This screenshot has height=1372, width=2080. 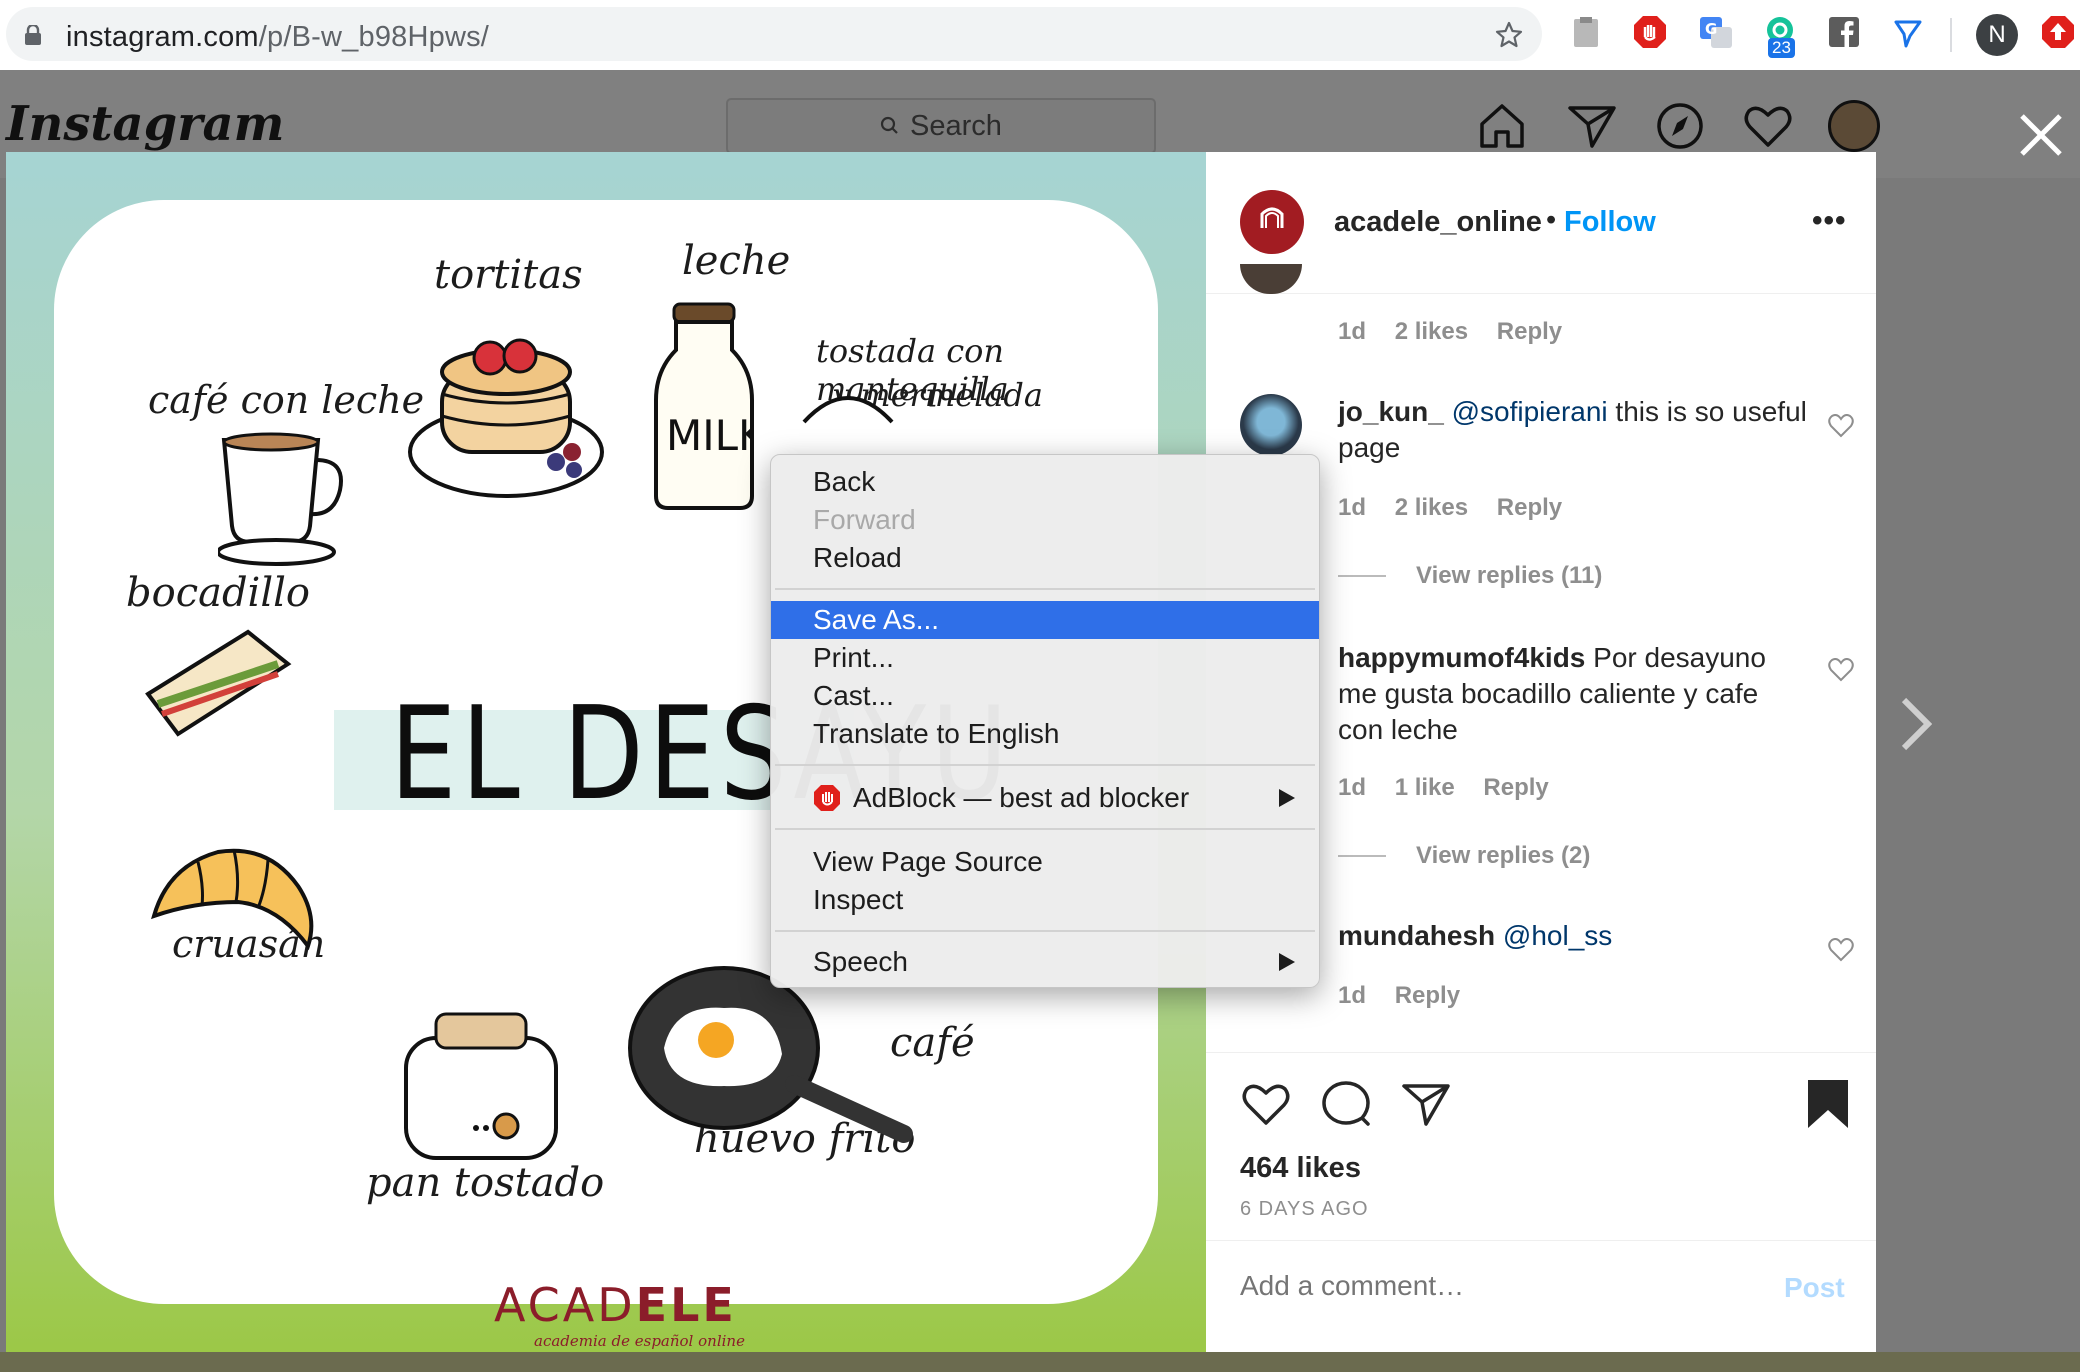 I want to click on milk-bottle-illustration: MILK, so click(x=704, y=406).